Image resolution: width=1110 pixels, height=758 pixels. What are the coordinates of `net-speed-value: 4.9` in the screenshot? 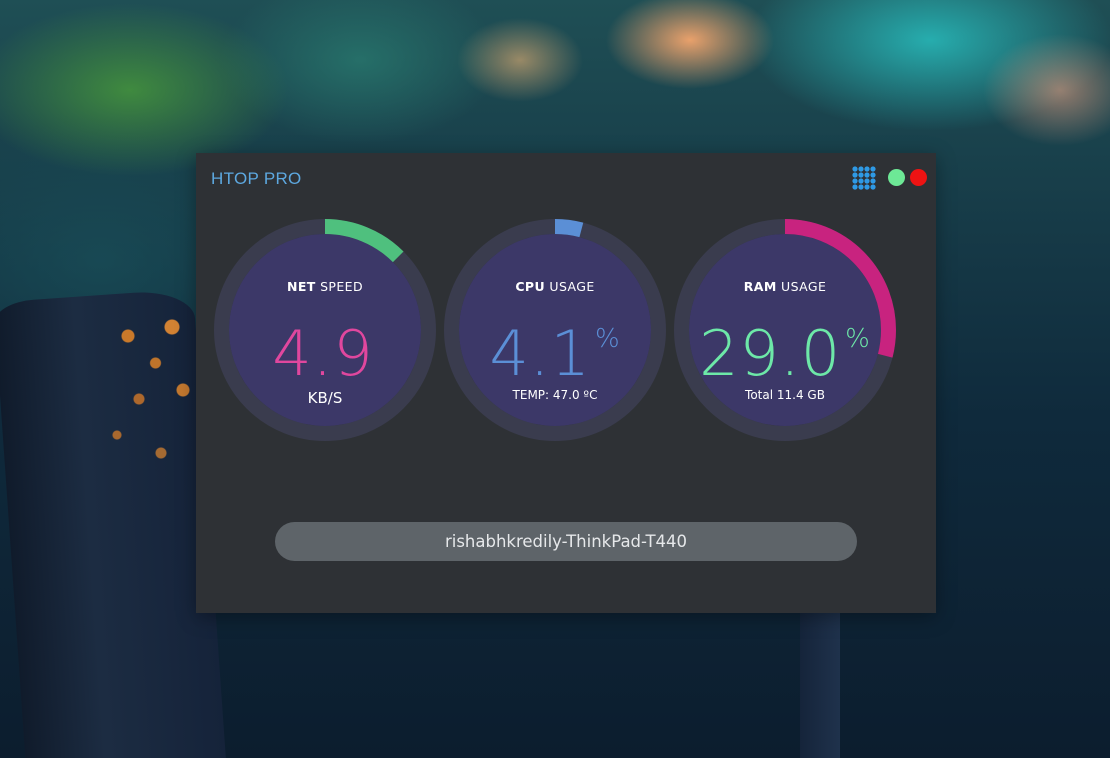 It's located at (325, 346).